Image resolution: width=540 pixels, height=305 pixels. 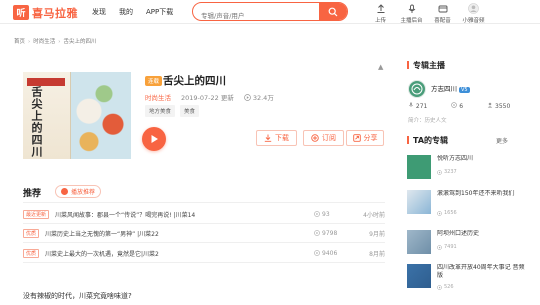 What do you see at coordinates (481, 271) in the screenshot?
I see `sidebar-album-name: 四川改革开放40周年大事记 音频版` at bounding box center [481, 271].